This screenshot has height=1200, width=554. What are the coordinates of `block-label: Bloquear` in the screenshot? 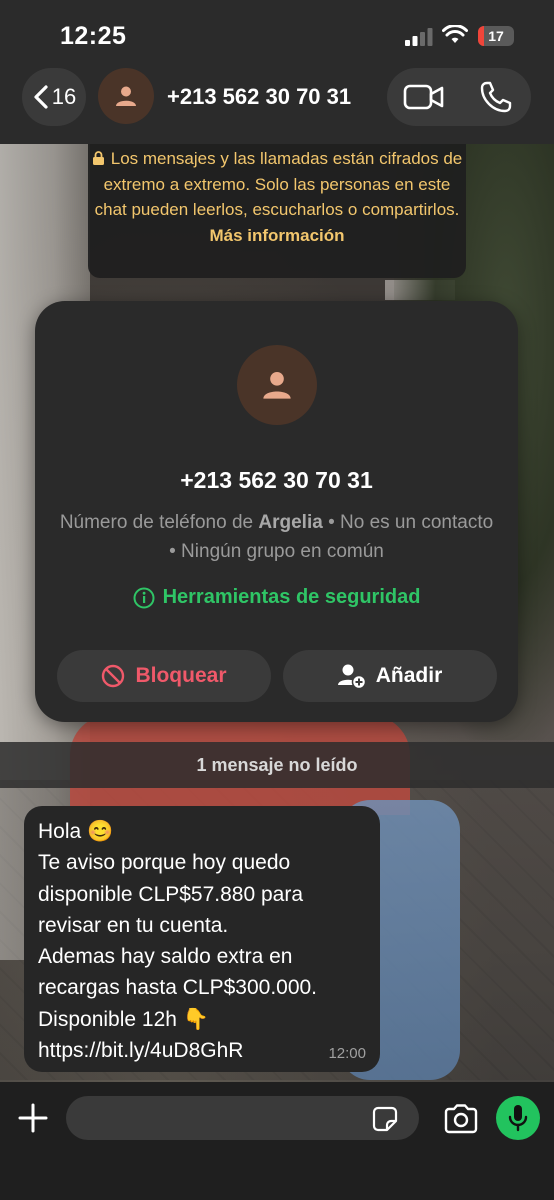 It's located at (181, 675).